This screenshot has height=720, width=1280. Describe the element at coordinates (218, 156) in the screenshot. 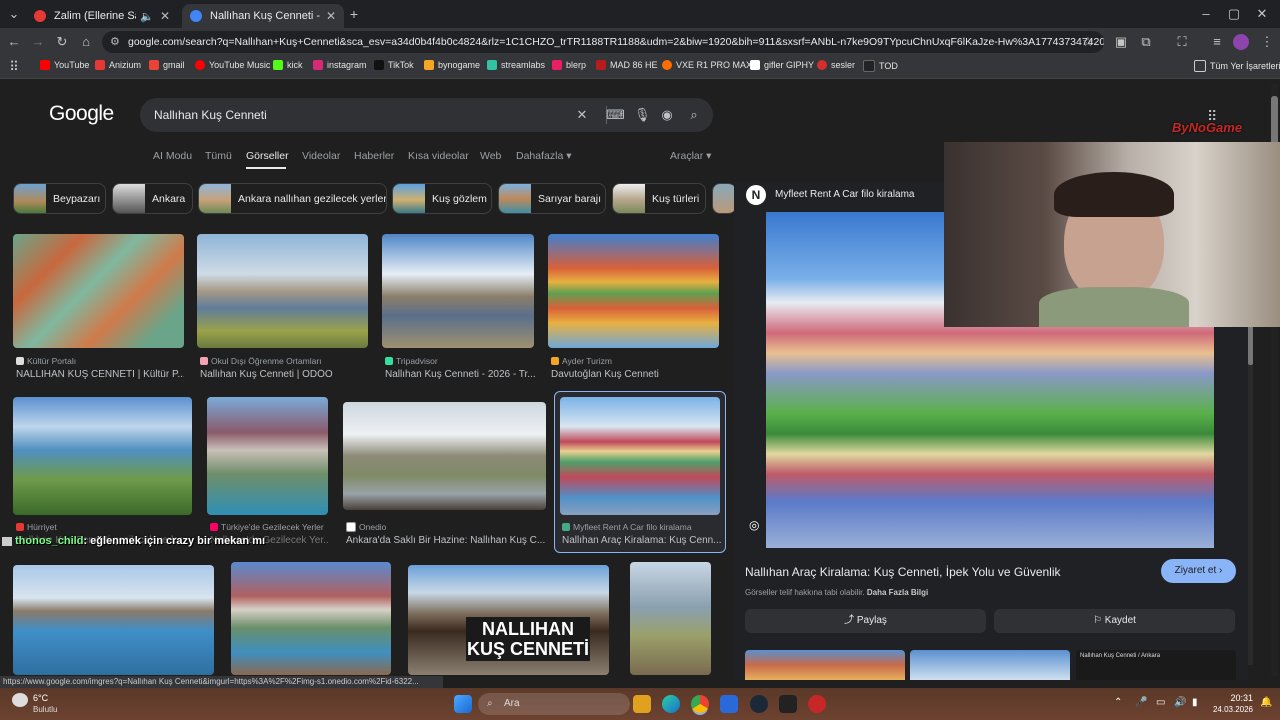

I see `tab-all: Tümü` at that location.